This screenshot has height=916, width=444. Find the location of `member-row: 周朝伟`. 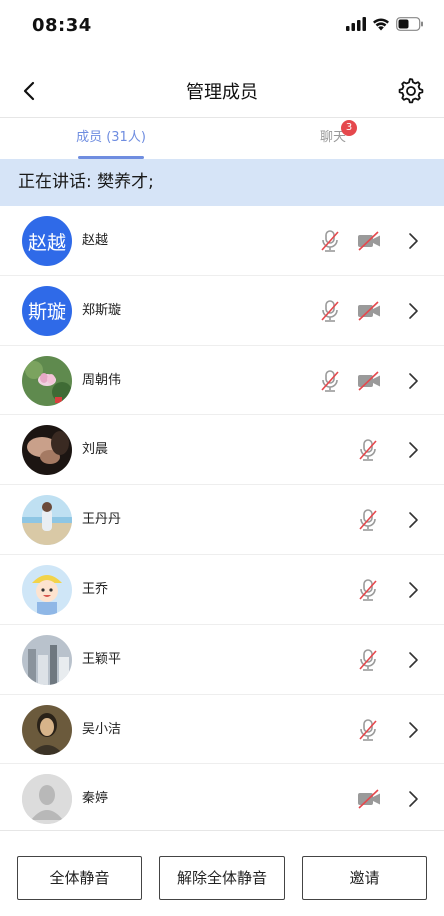

member-row: 周朝伟 is located at coordinates (222, 381).